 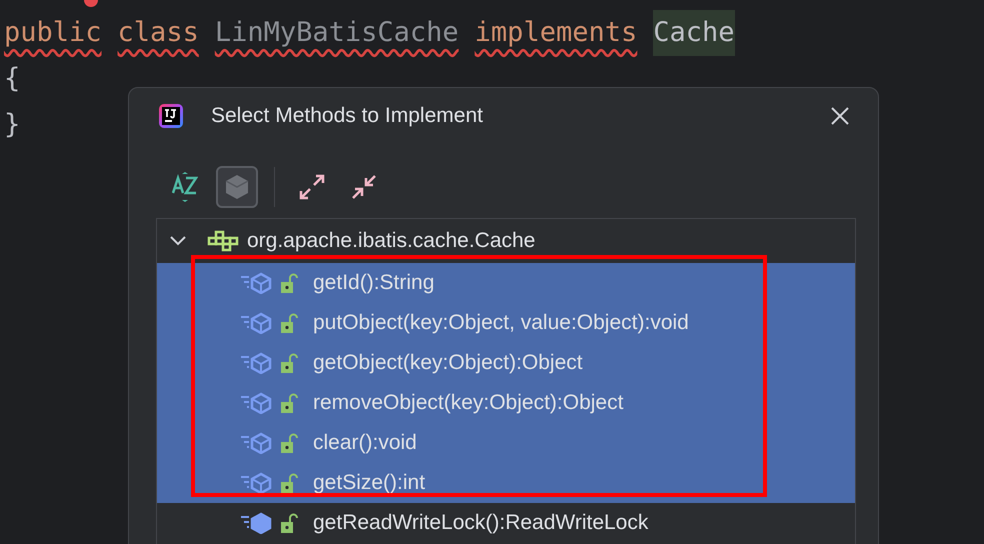 I want to click on chevron-icon, so click(x=178, y=241).